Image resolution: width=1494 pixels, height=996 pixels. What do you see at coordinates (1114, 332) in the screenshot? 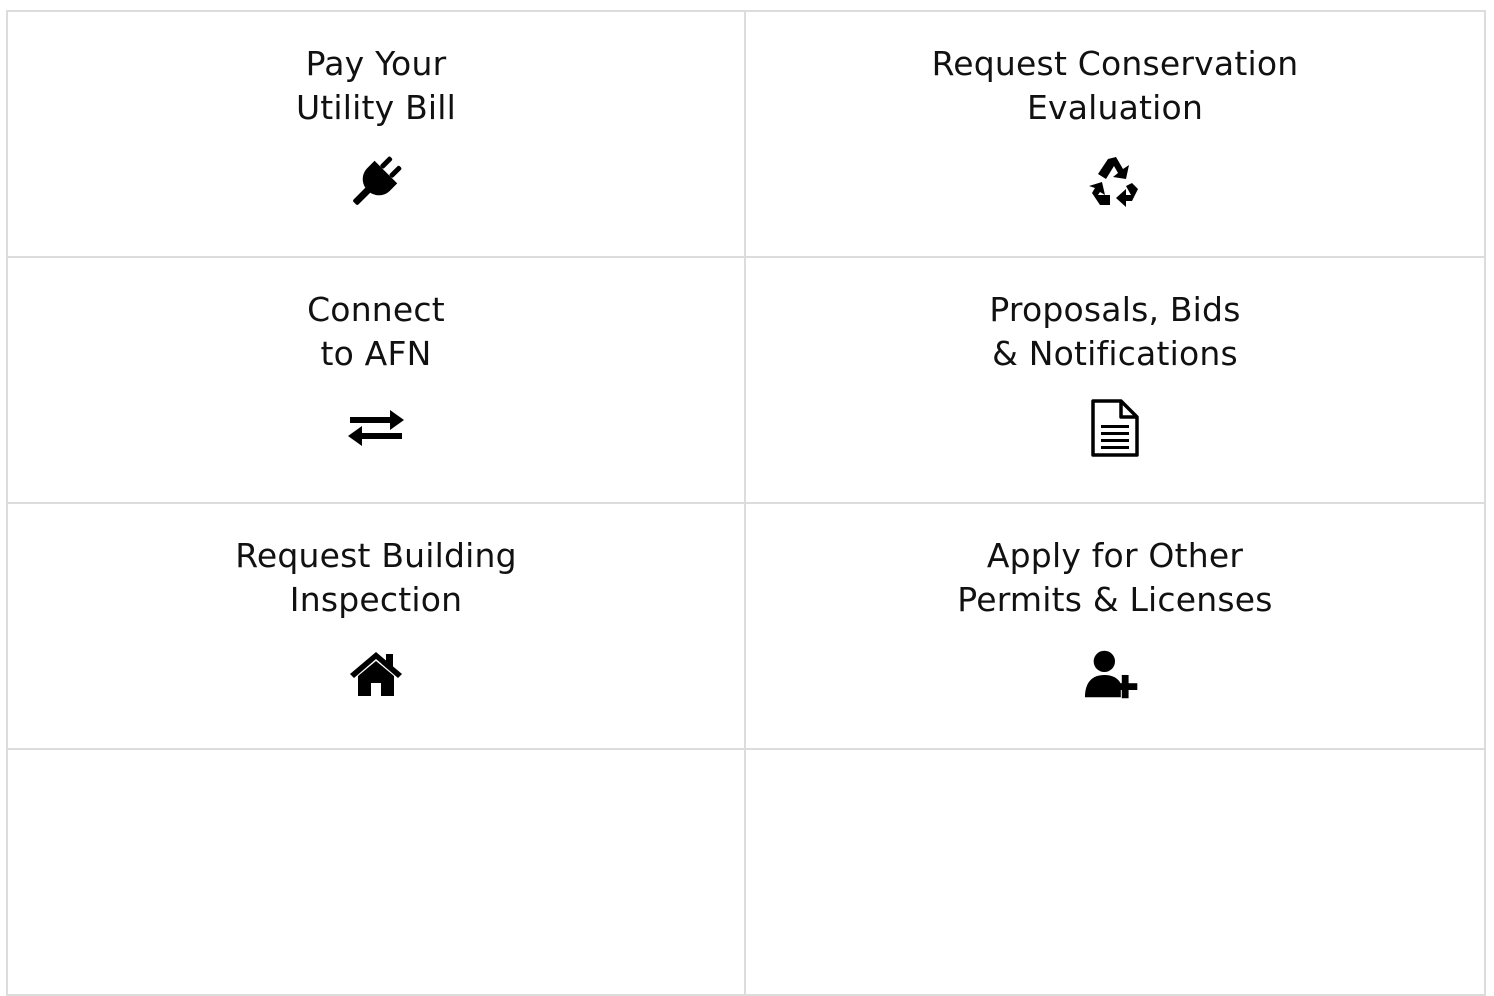
I see `tile-label: Proposals, Bids & Notifications` at bounding box center [1114, 332].